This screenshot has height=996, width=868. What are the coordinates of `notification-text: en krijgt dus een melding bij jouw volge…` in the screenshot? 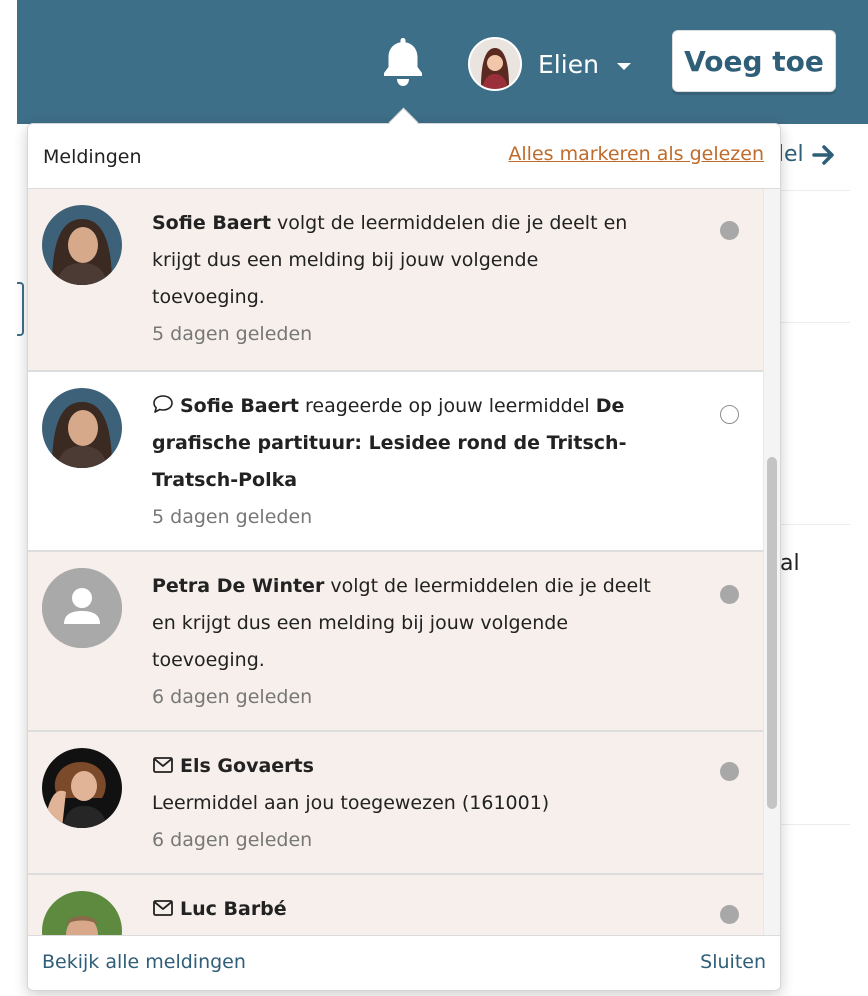 It's located at (360, 623).